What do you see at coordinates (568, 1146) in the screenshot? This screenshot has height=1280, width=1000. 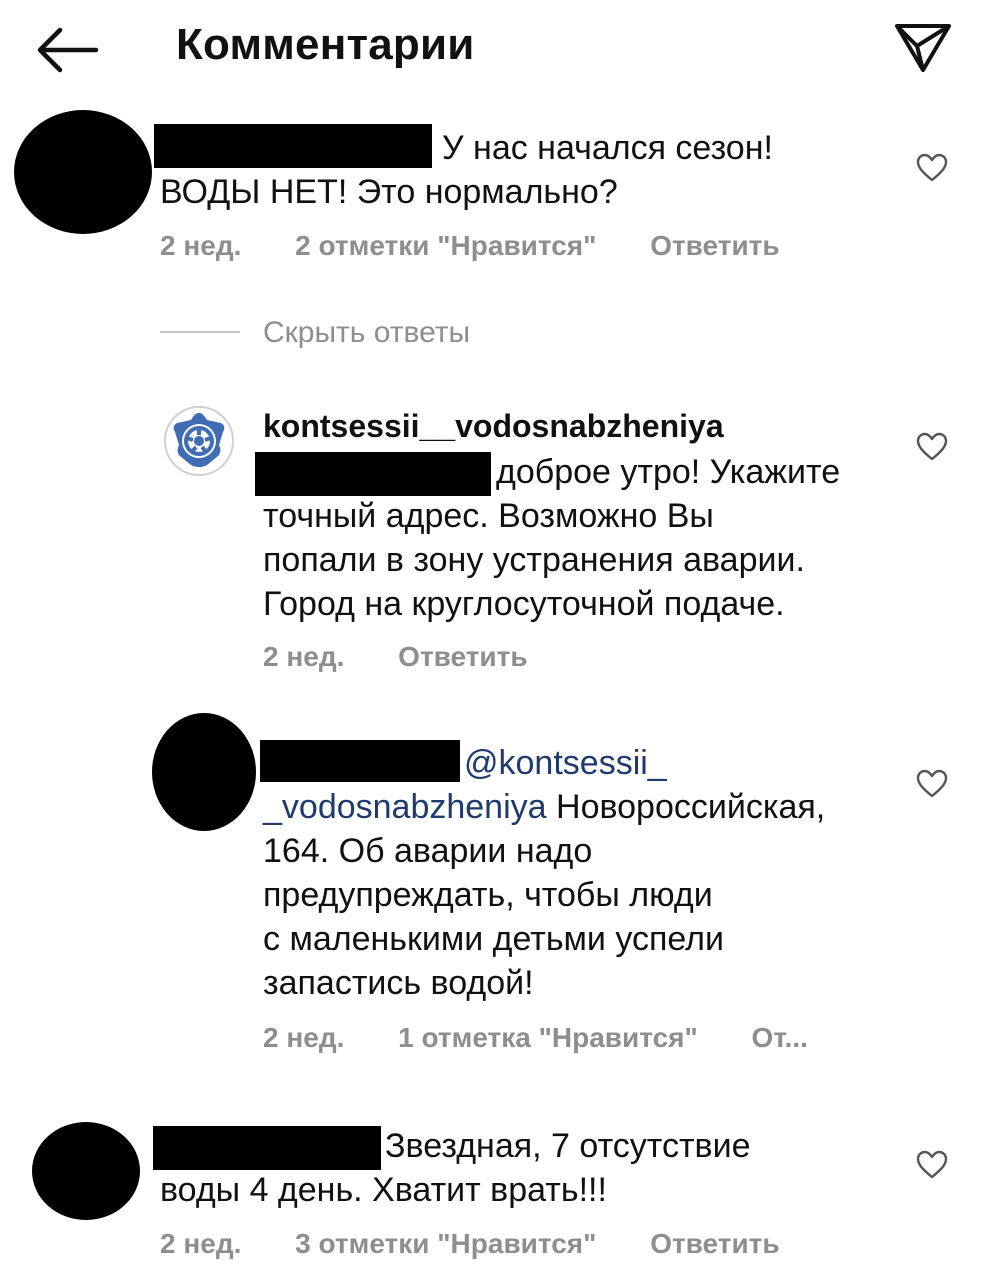 I see `comment-text: Звездная, 7 отсутствие` at bounding box center [568, 1146].